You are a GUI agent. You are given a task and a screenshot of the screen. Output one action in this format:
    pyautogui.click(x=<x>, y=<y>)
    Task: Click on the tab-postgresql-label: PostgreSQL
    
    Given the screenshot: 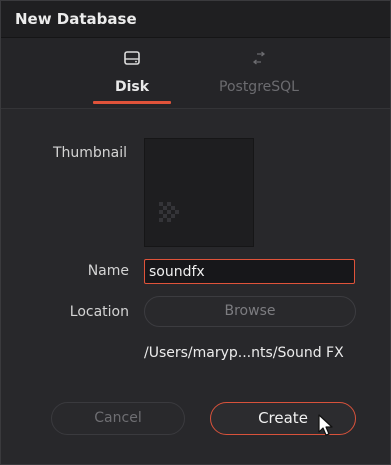 What is the action you would take?
    pyautogui.click(x=259, y=87)
    